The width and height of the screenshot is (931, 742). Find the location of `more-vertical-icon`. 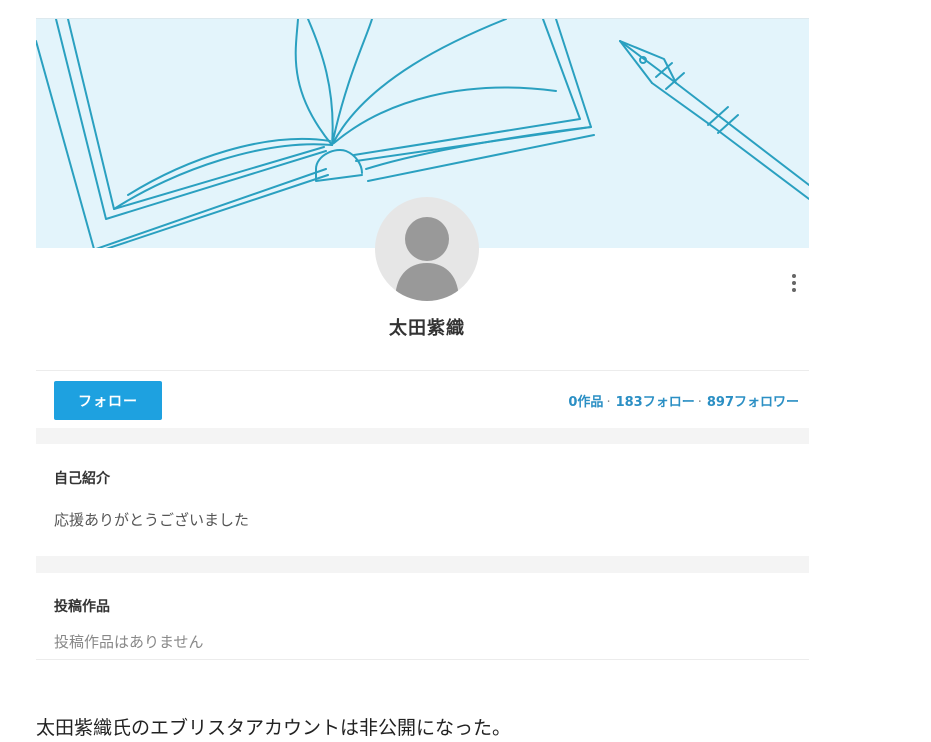

more-vertical-icon is located at coordinates (794, 283).